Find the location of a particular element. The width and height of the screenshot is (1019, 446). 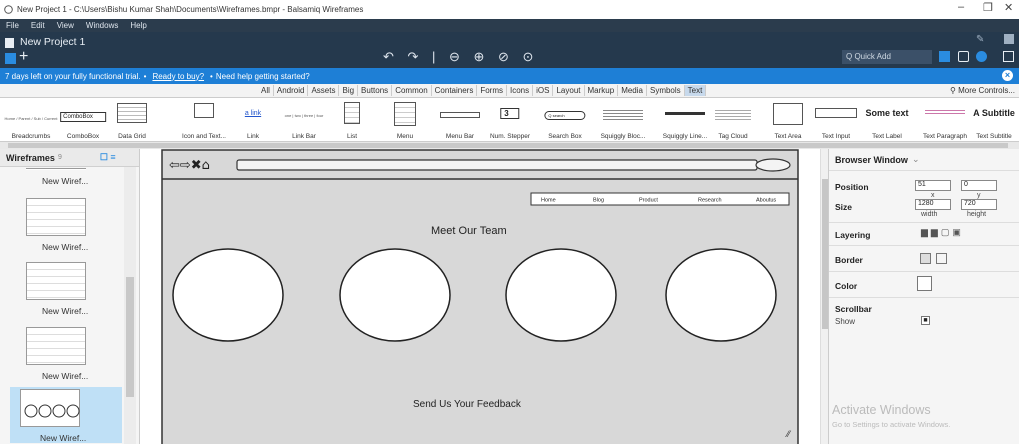

app-icon is located at coordinates (8, 9).